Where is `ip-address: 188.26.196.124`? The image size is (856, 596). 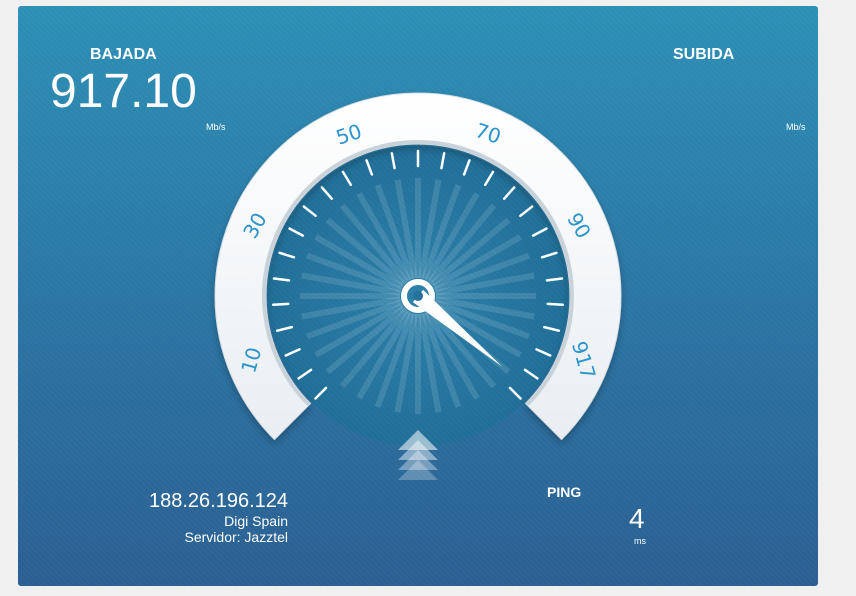 ip-address: 188.26.196.124 is located at coordinates (218, 501).